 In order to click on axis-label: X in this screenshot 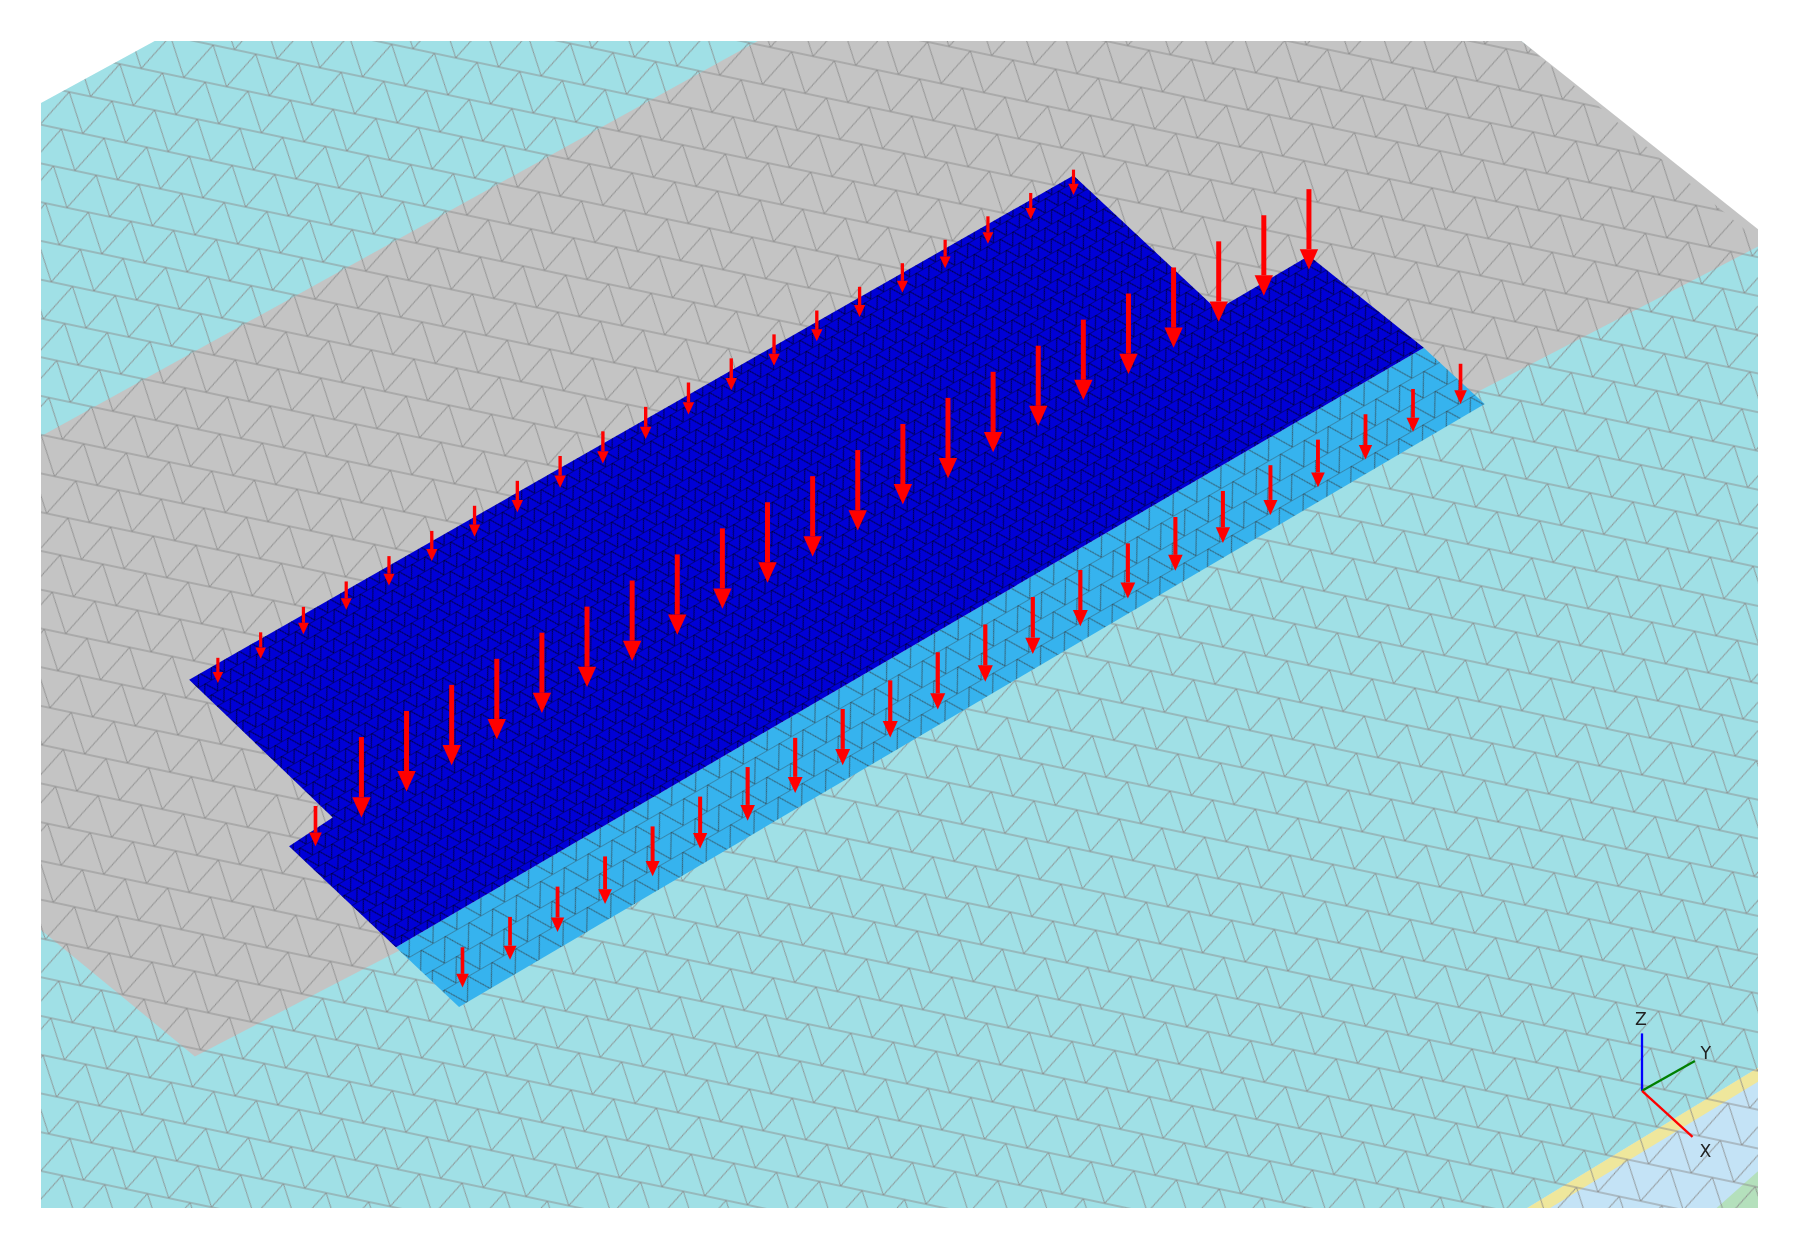, I will do `click(1705, 1151)`.